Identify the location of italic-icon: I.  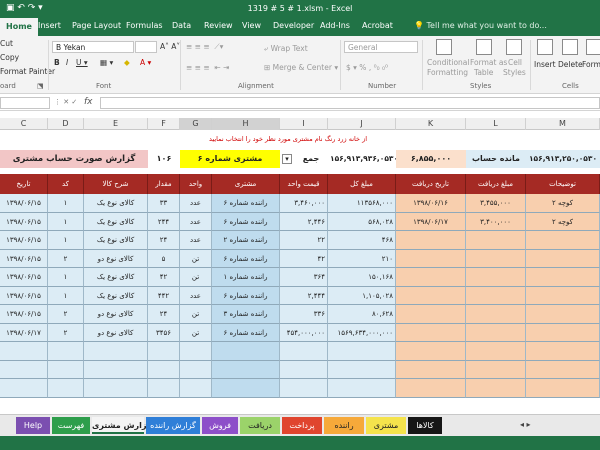
(67, 62).